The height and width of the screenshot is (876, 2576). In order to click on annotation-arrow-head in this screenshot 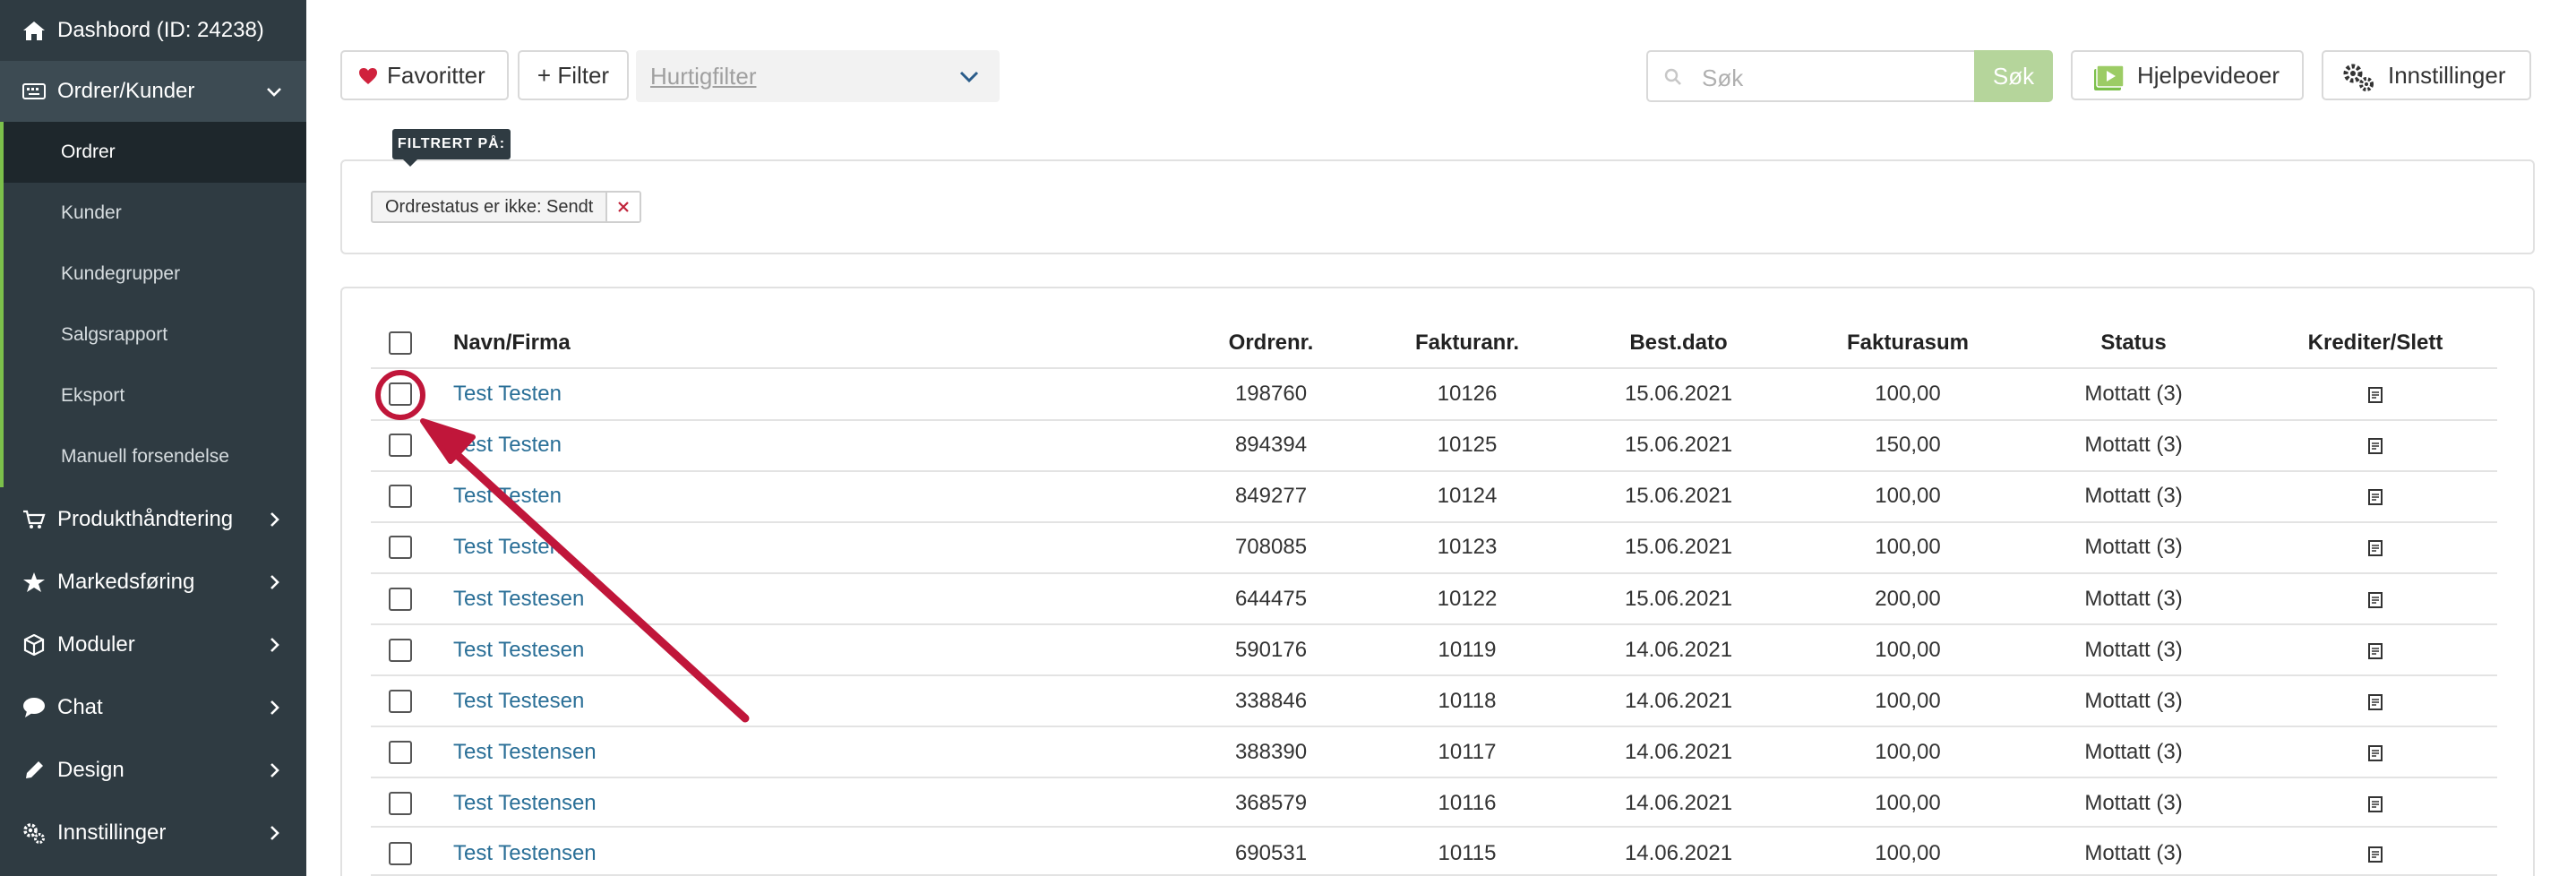, I will do `click(448, 441)`.